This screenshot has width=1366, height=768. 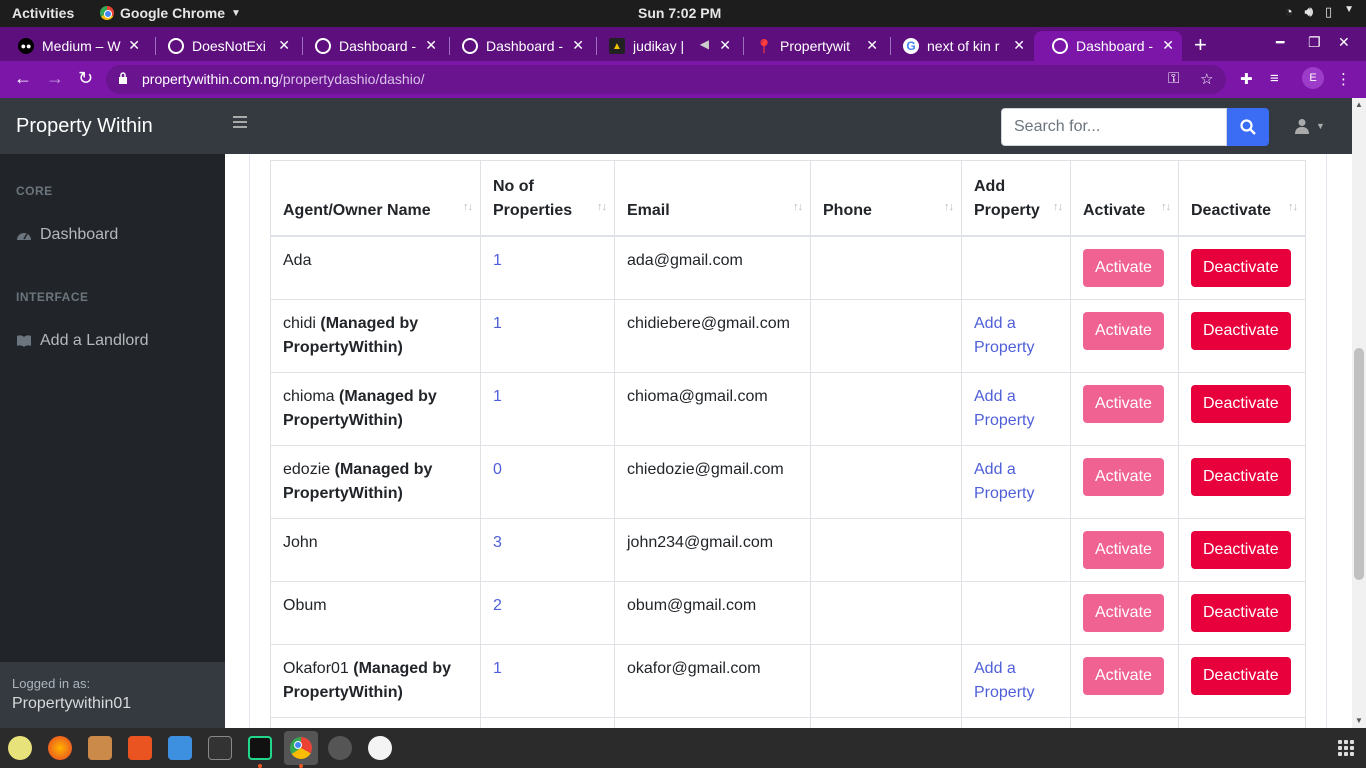 What do you see at coordinates (1288, 11) in the screenshot?
I see `wifi-icon: ◔` at bounding box center [1288, 11].